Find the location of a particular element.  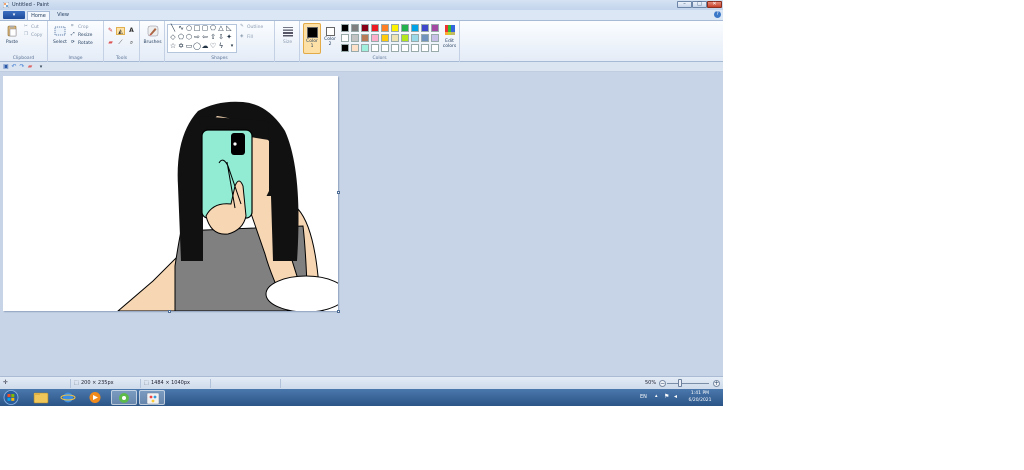

redo-button: ↷ is located at coordinates (22, 67).